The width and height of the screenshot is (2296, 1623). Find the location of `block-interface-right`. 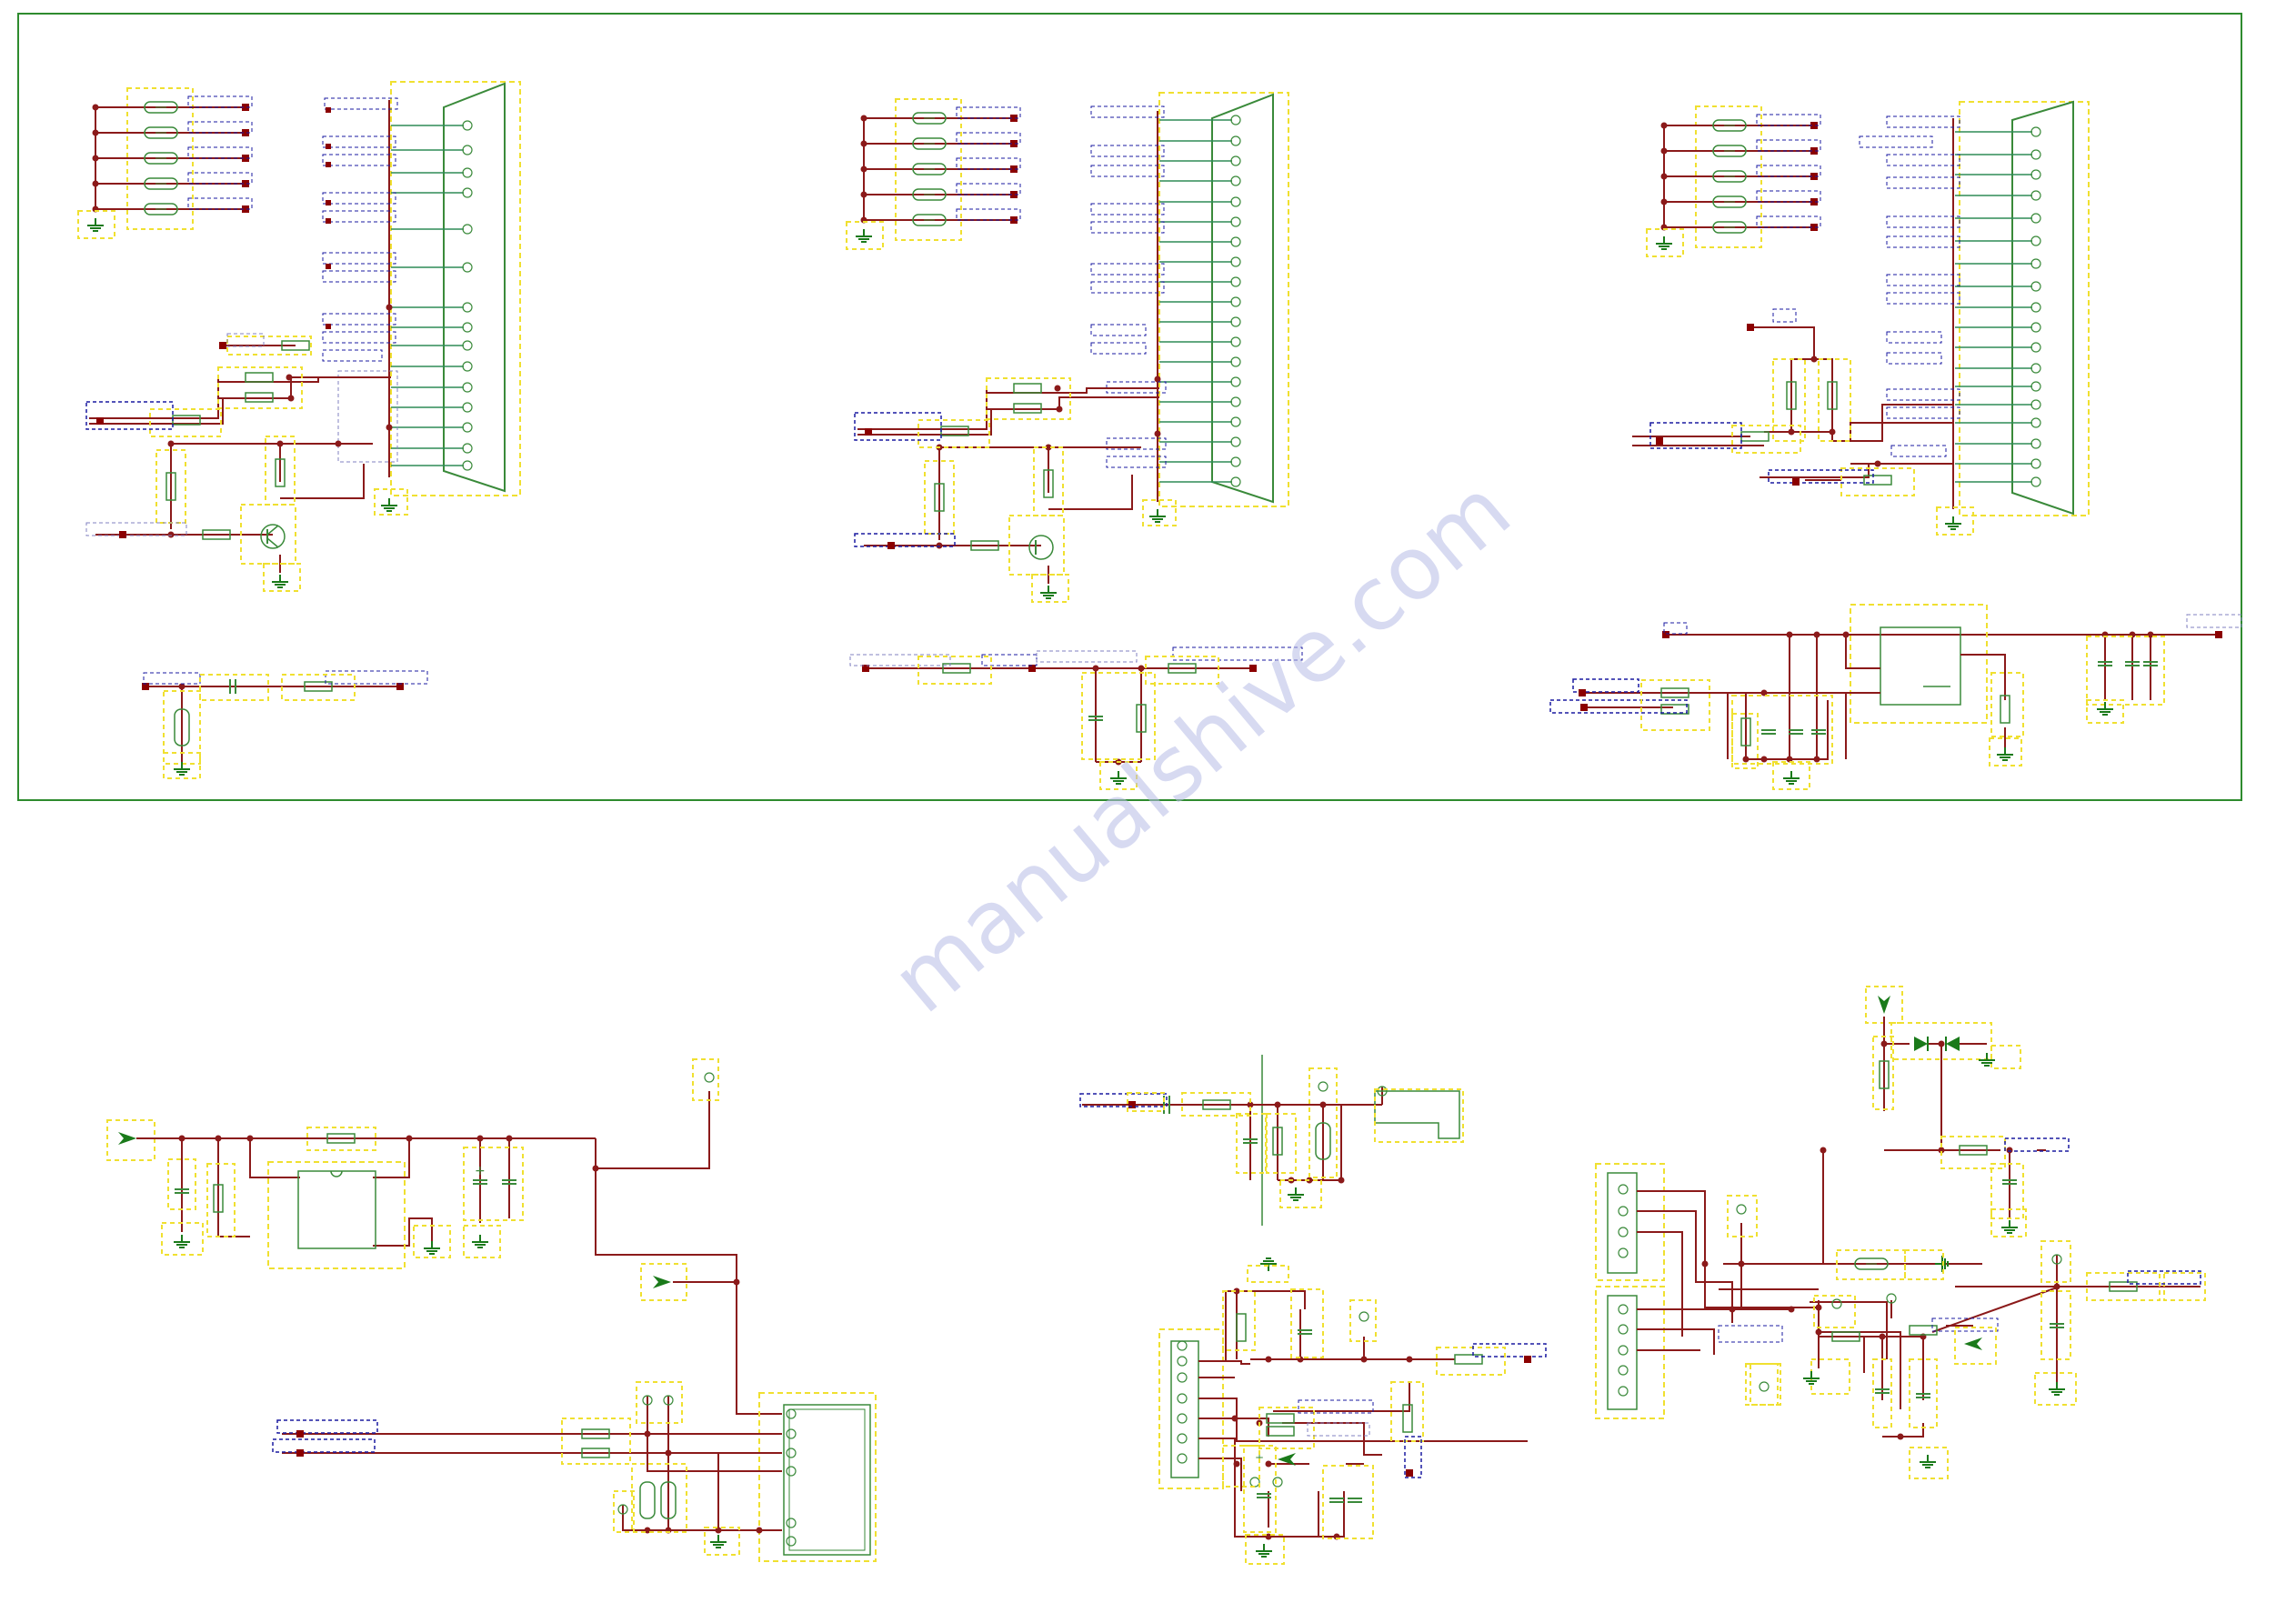

block-interface-right is located at coordinates (1861, 318).